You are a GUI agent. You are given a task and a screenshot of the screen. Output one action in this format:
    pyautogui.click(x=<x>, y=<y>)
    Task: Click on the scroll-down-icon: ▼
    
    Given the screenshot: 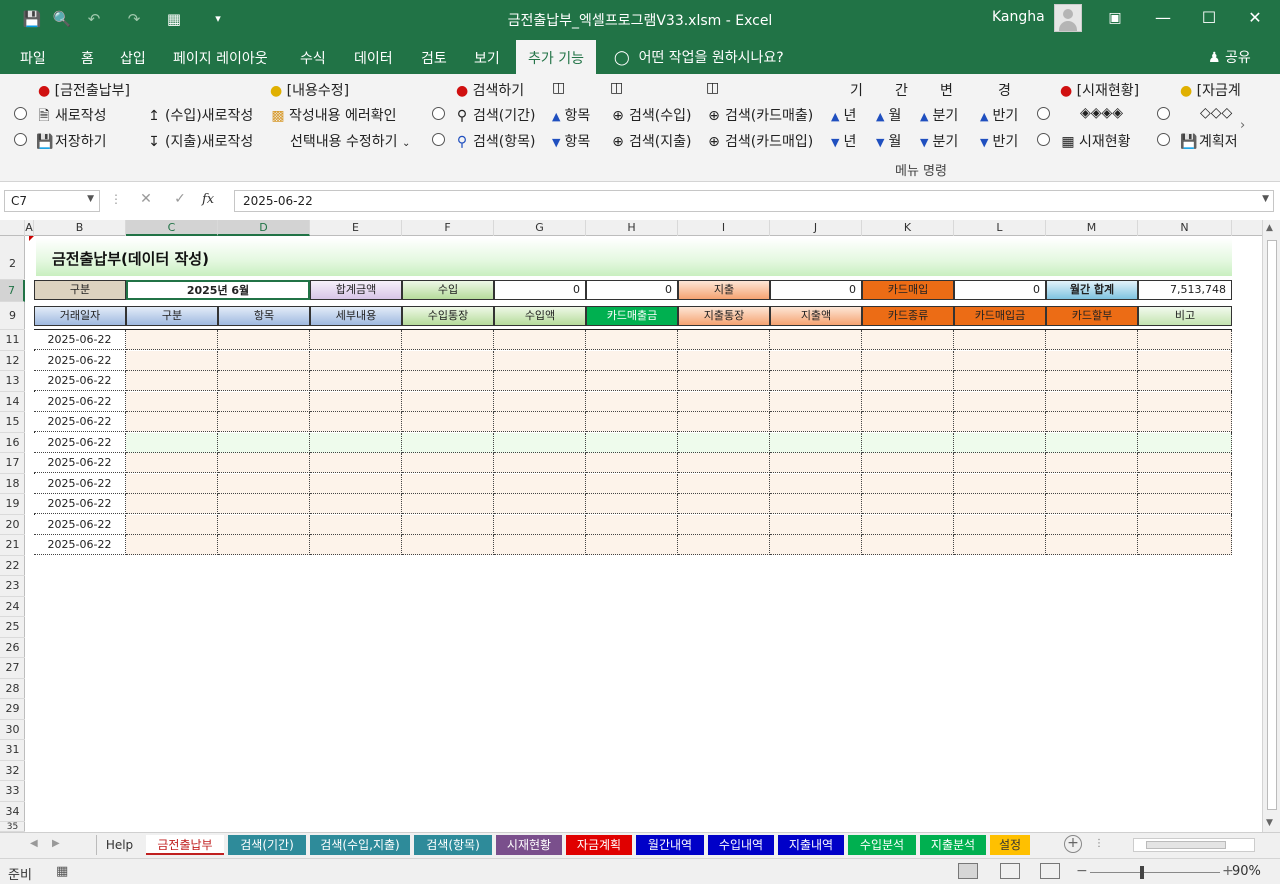 What is the action you would take?
    pyautogui.click(x=1269, y=823)
    